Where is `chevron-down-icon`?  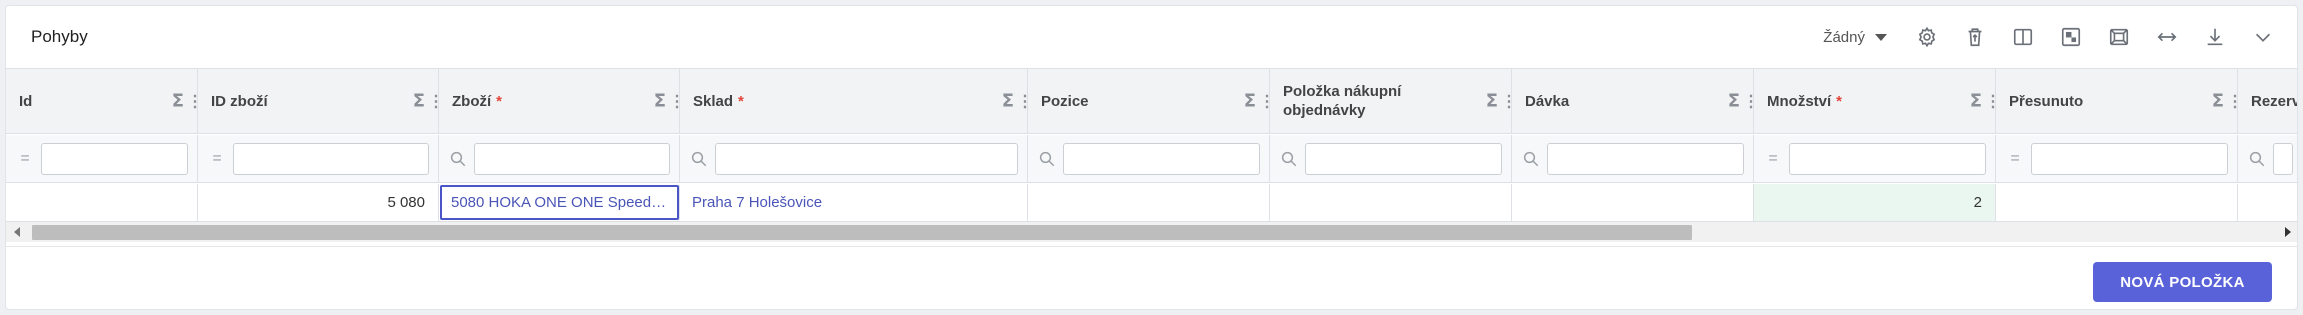
chevron-down-icon is located at coordinates (2263, 37).